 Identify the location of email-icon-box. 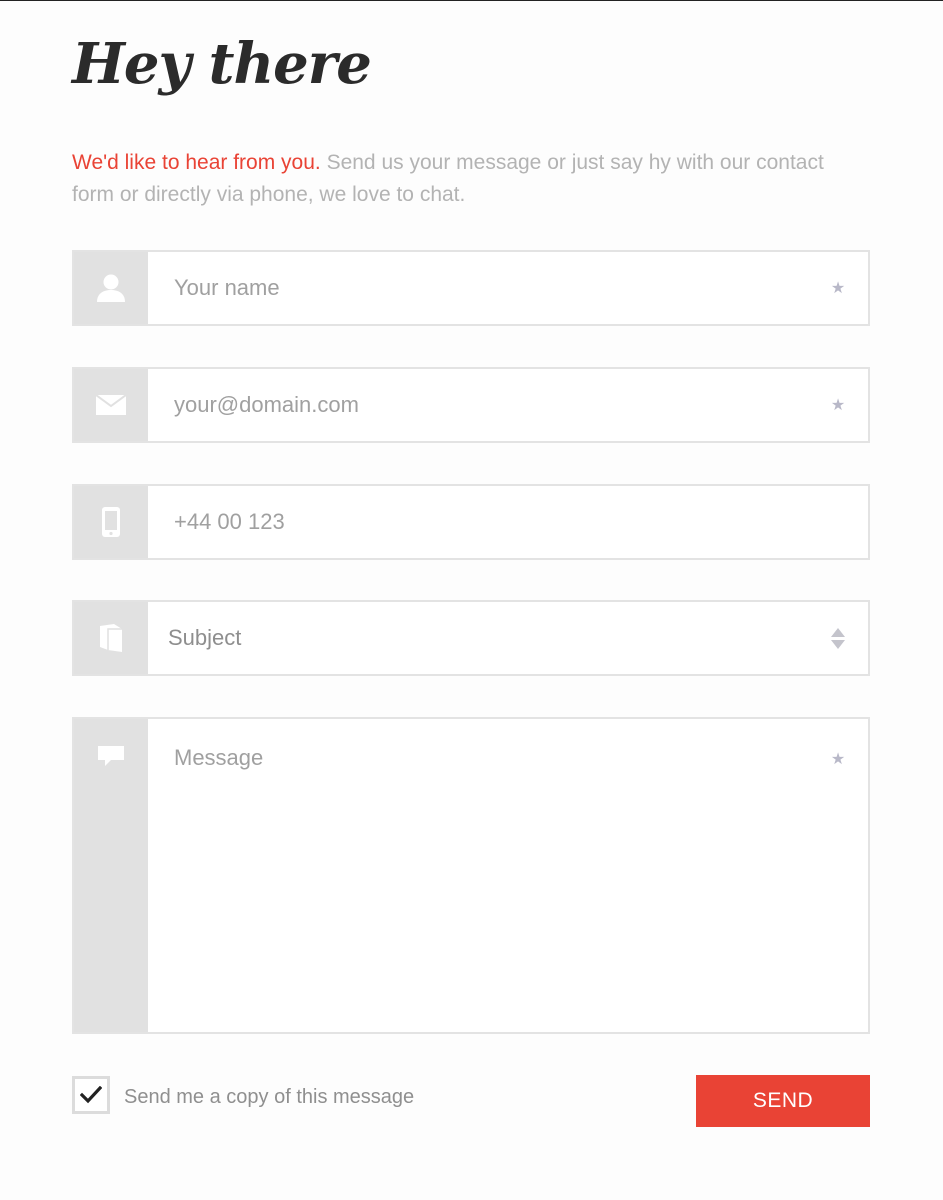
(111, 405).